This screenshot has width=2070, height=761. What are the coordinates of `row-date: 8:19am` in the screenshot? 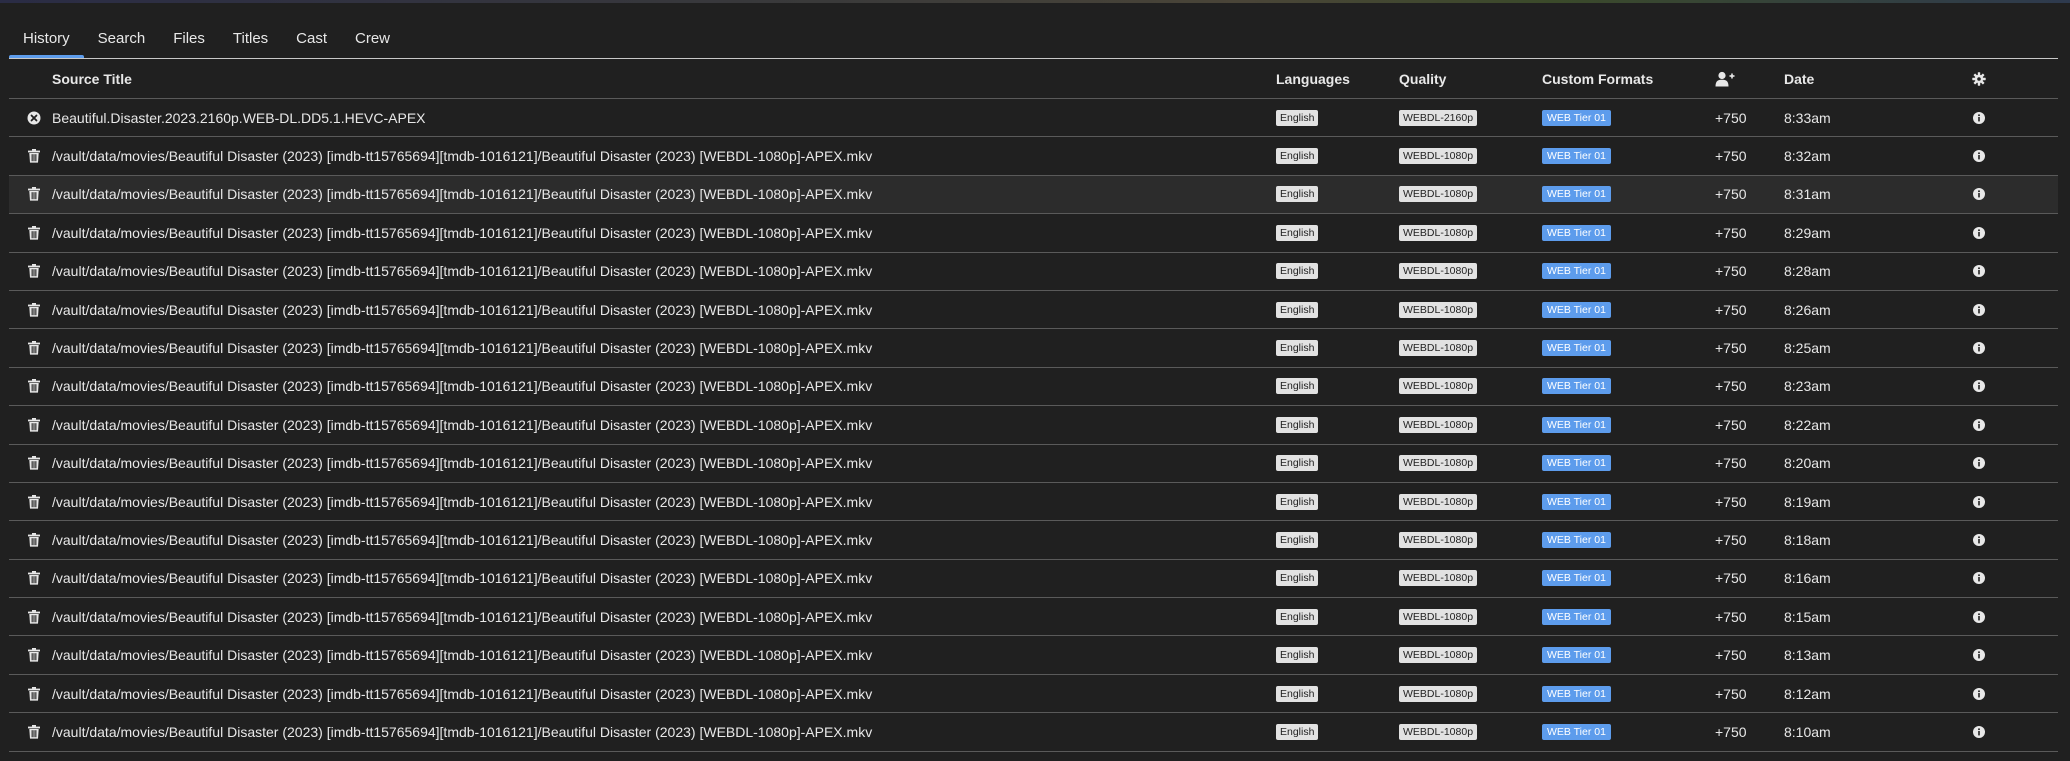 It's located at (1807, 501).